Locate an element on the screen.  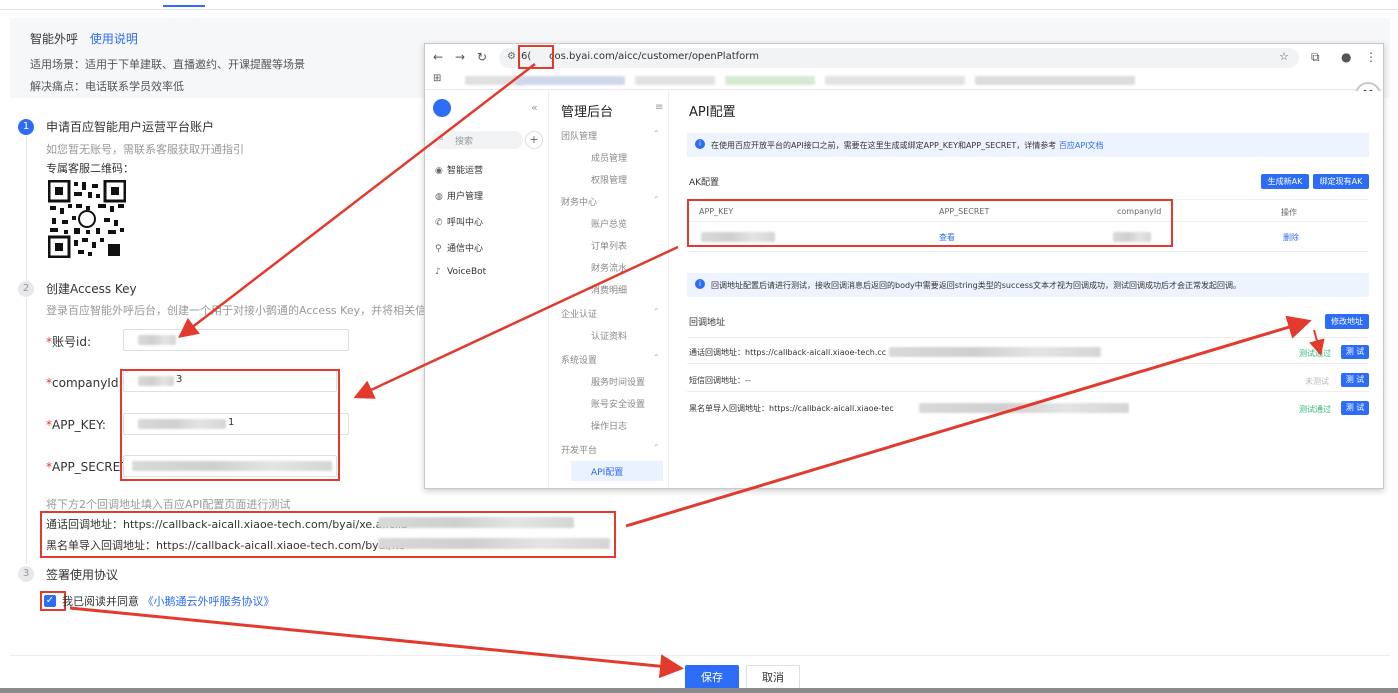
search-icon: ⌕ is located at coordinates (442, 139).